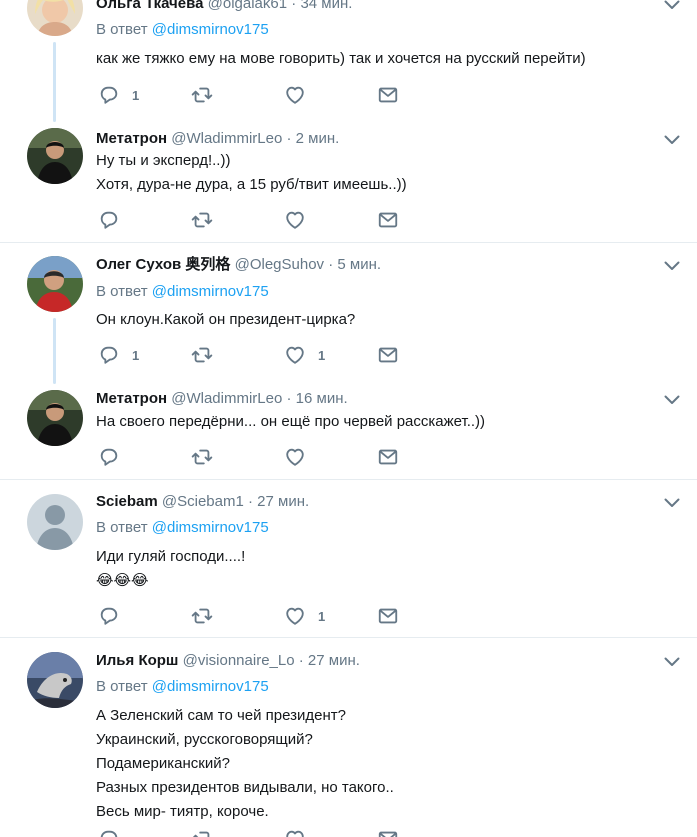 The width and height of the screenshot is (697, 837). I want to click on timestamp: 5 мин., so click(359, 264).